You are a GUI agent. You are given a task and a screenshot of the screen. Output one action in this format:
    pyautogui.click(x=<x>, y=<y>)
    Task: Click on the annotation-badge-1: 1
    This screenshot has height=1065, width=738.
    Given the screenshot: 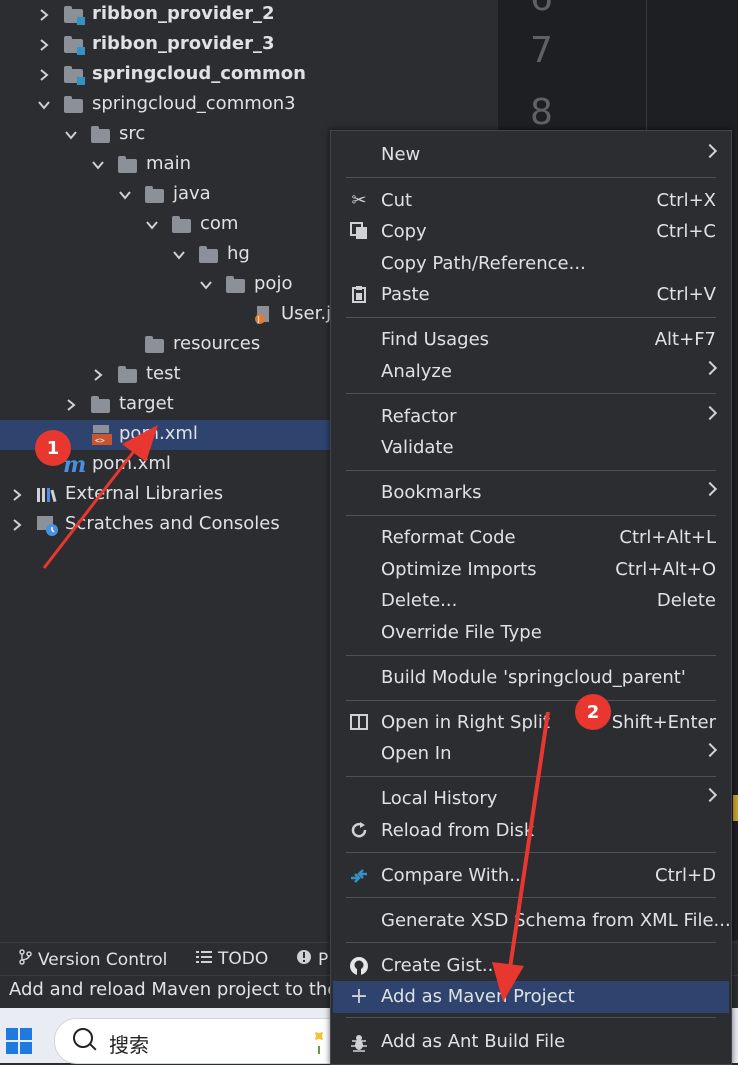 What is the action you would take?
    pyautogui.click(x=53, y=448)
    